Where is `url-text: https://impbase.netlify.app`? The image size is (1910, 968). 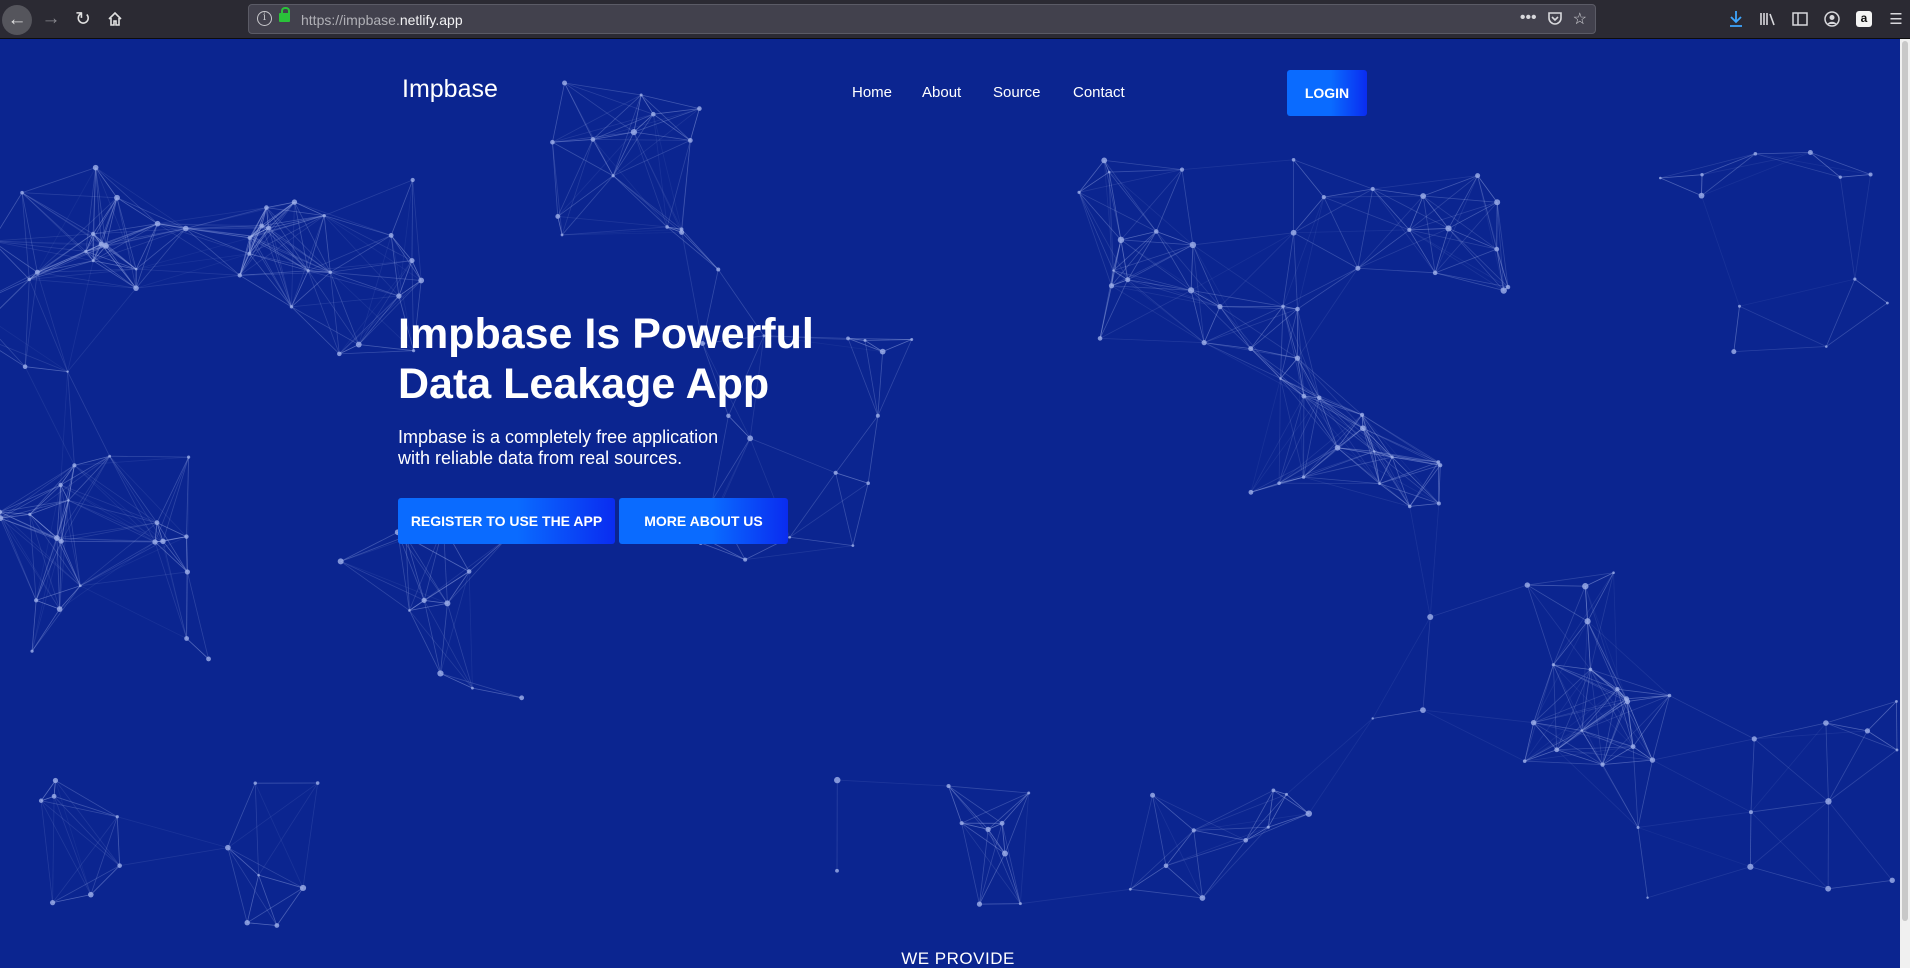
url-text: https://impbase.netlify.app is located at coordinates (382, 20).